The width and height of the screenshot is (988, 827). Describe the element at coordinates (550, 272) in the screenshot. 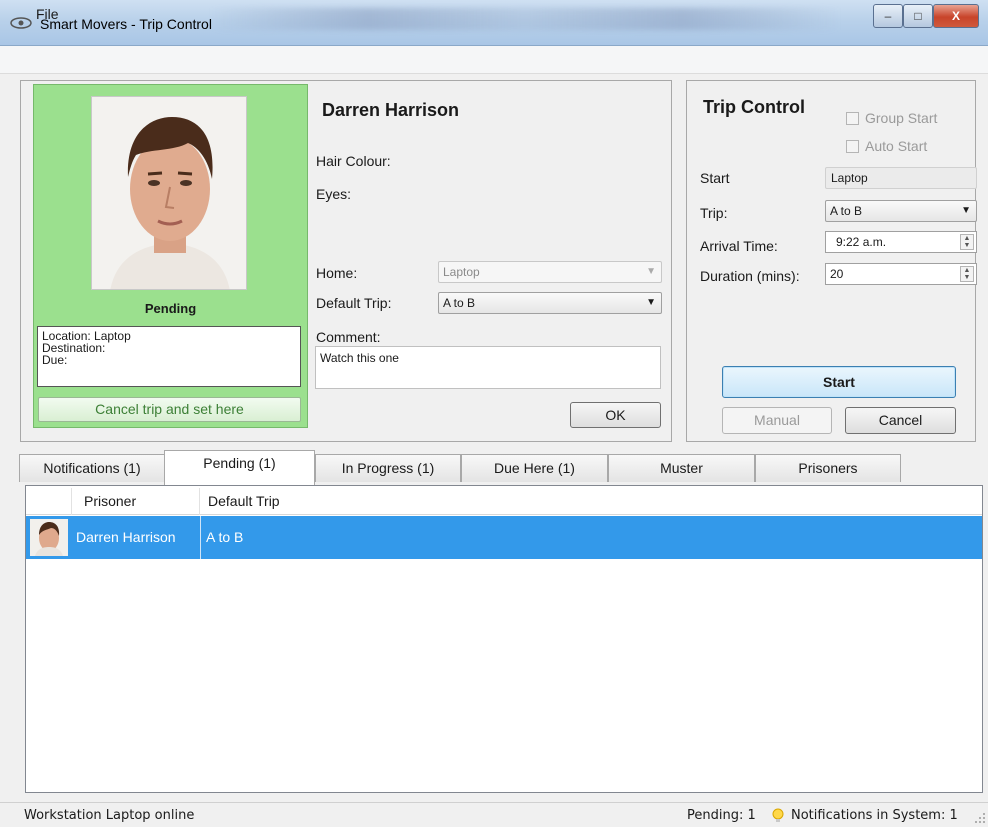

I see `home-select: Laptop ▼` at that location.